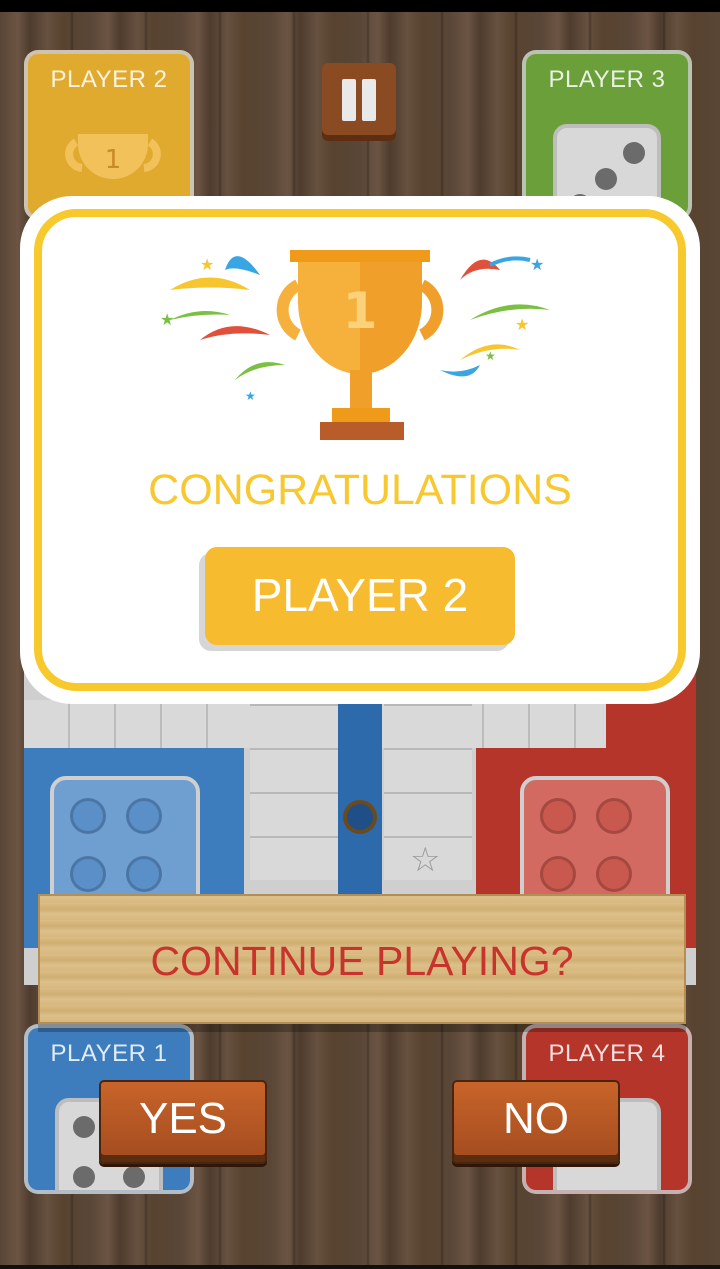 Image resolution: width=720 pixels, height=1269 pixels. Describe the element at coordinates (360, 490) in the screenshot. I see `congratulations-title: CONGRATULATIONS` at that location.